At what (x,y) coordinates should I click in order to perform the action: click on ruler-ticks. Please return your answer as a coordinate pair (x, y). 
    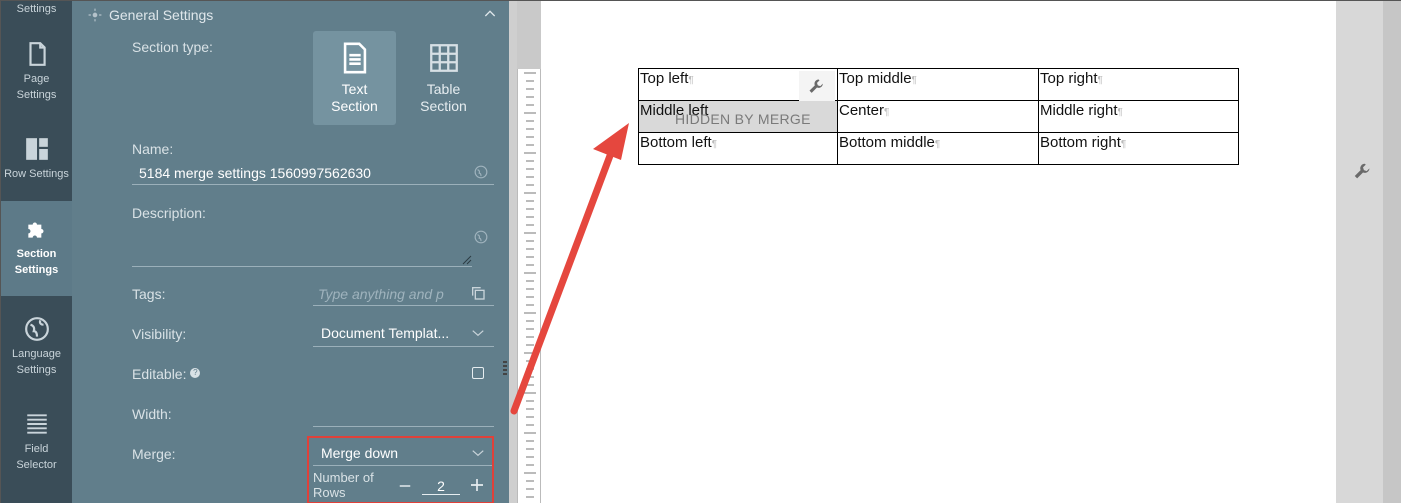
    Looking at the image, I should click on (530, 285).